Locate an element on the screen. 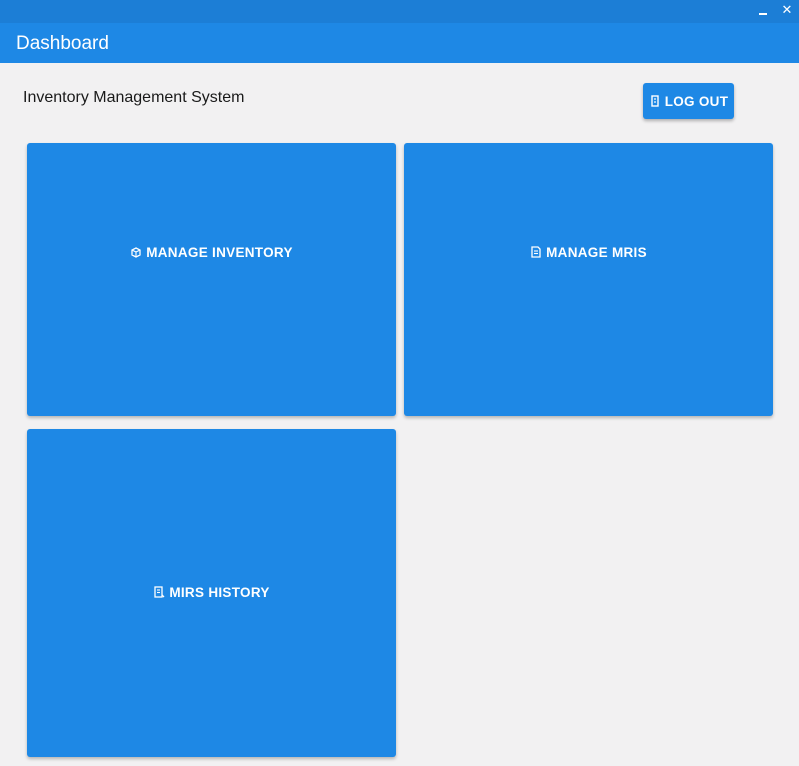  app-subtitle: Inventory Management System is located at coordinates (134, 97).